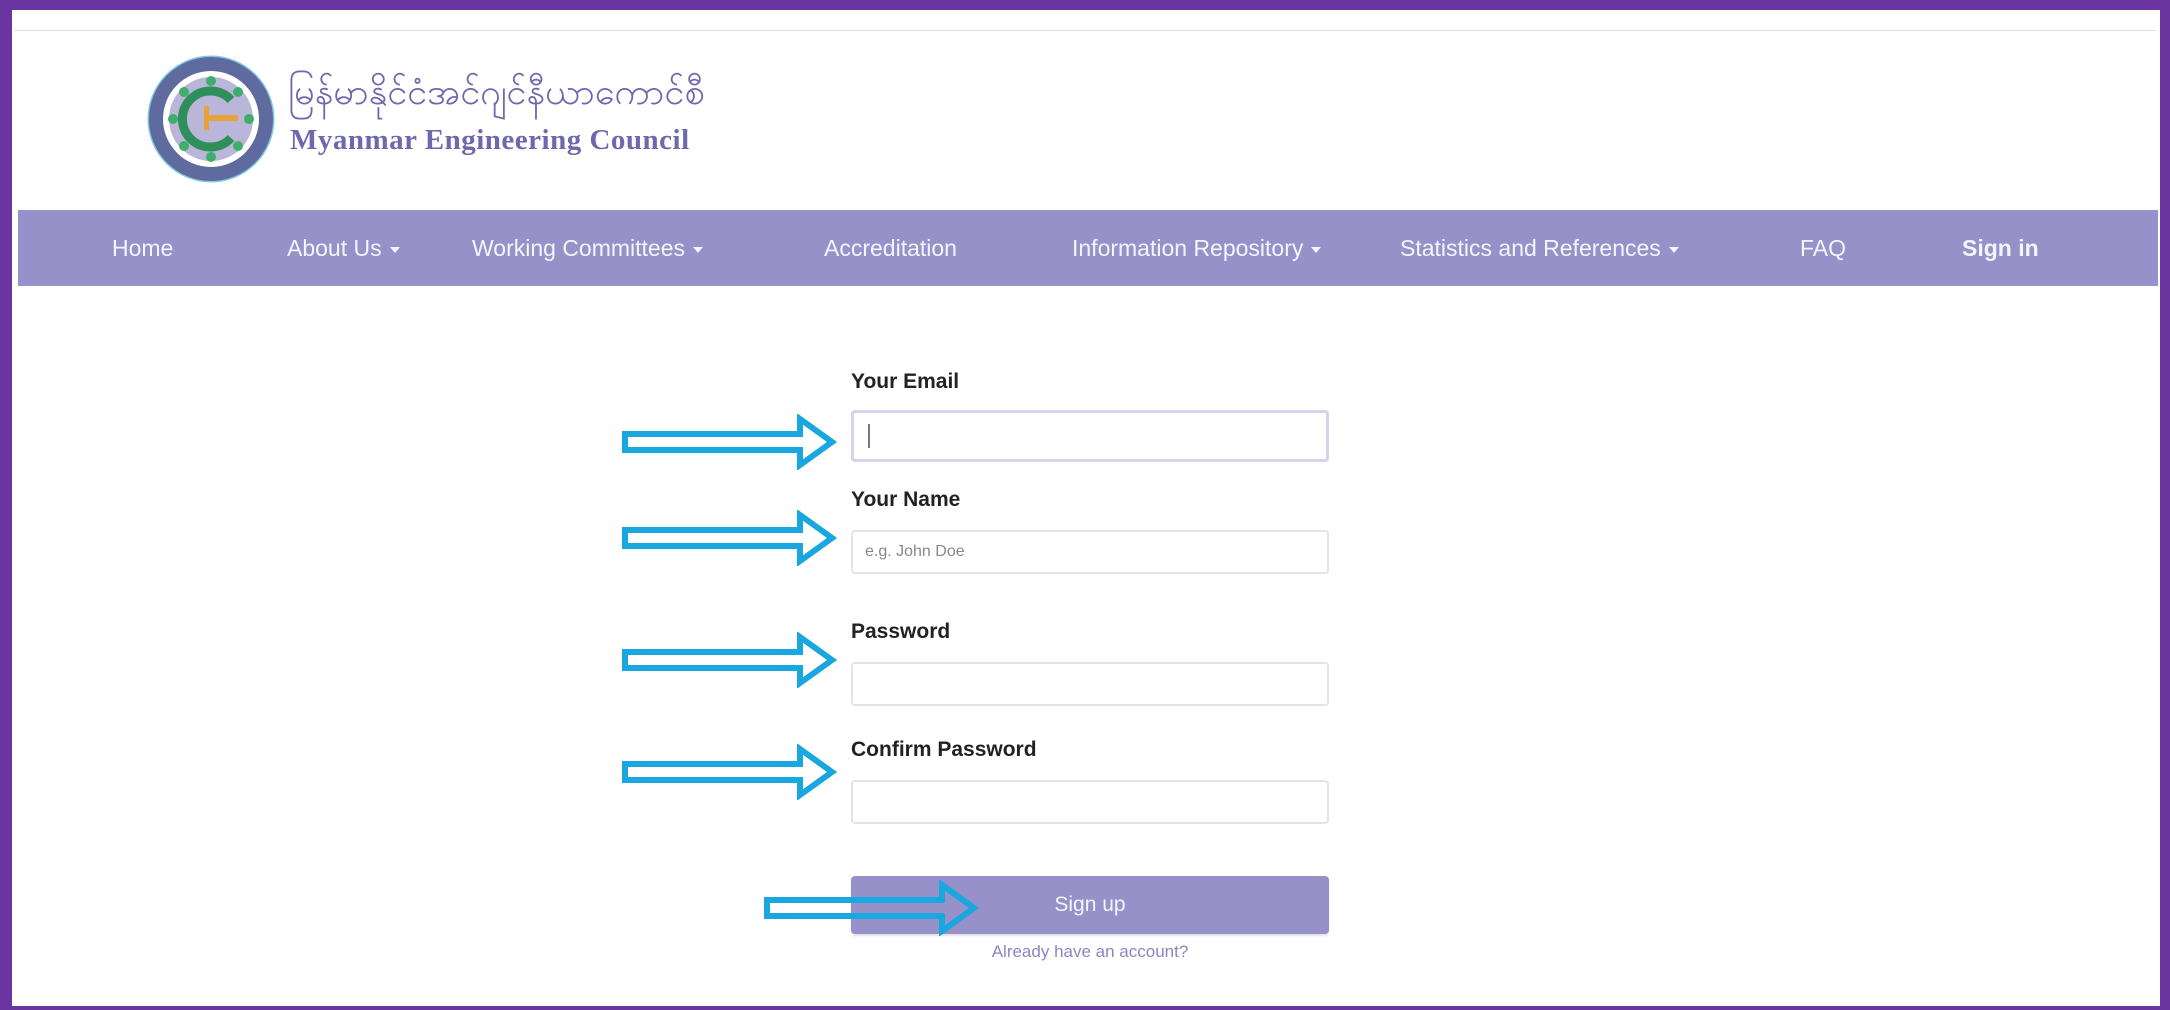 Image resolution: width=2170 pixels, height=1010 pixels. I want to click on already-have-account-link: Already have an account?, so click(1090, 952).